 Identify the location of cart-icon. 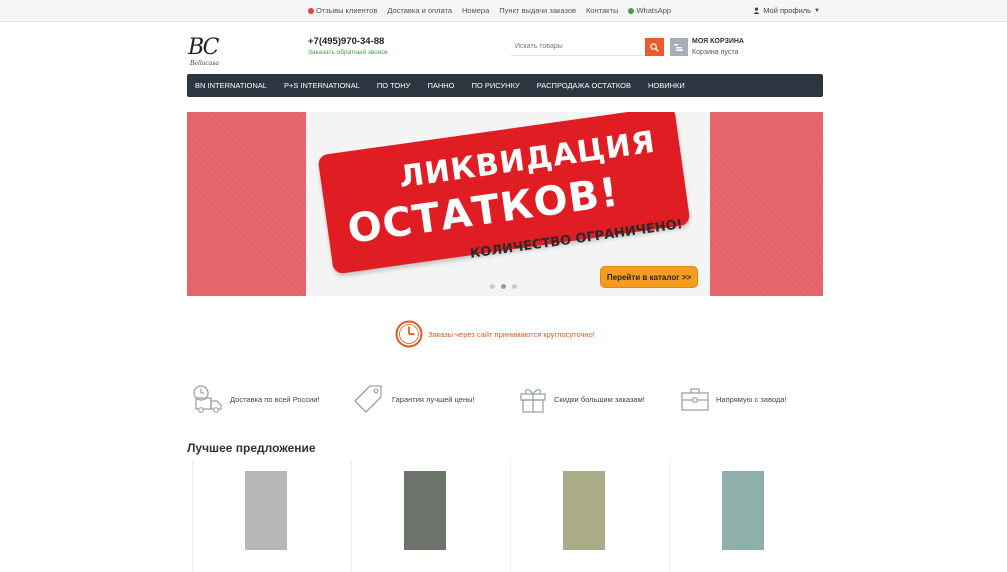
(678, 47).